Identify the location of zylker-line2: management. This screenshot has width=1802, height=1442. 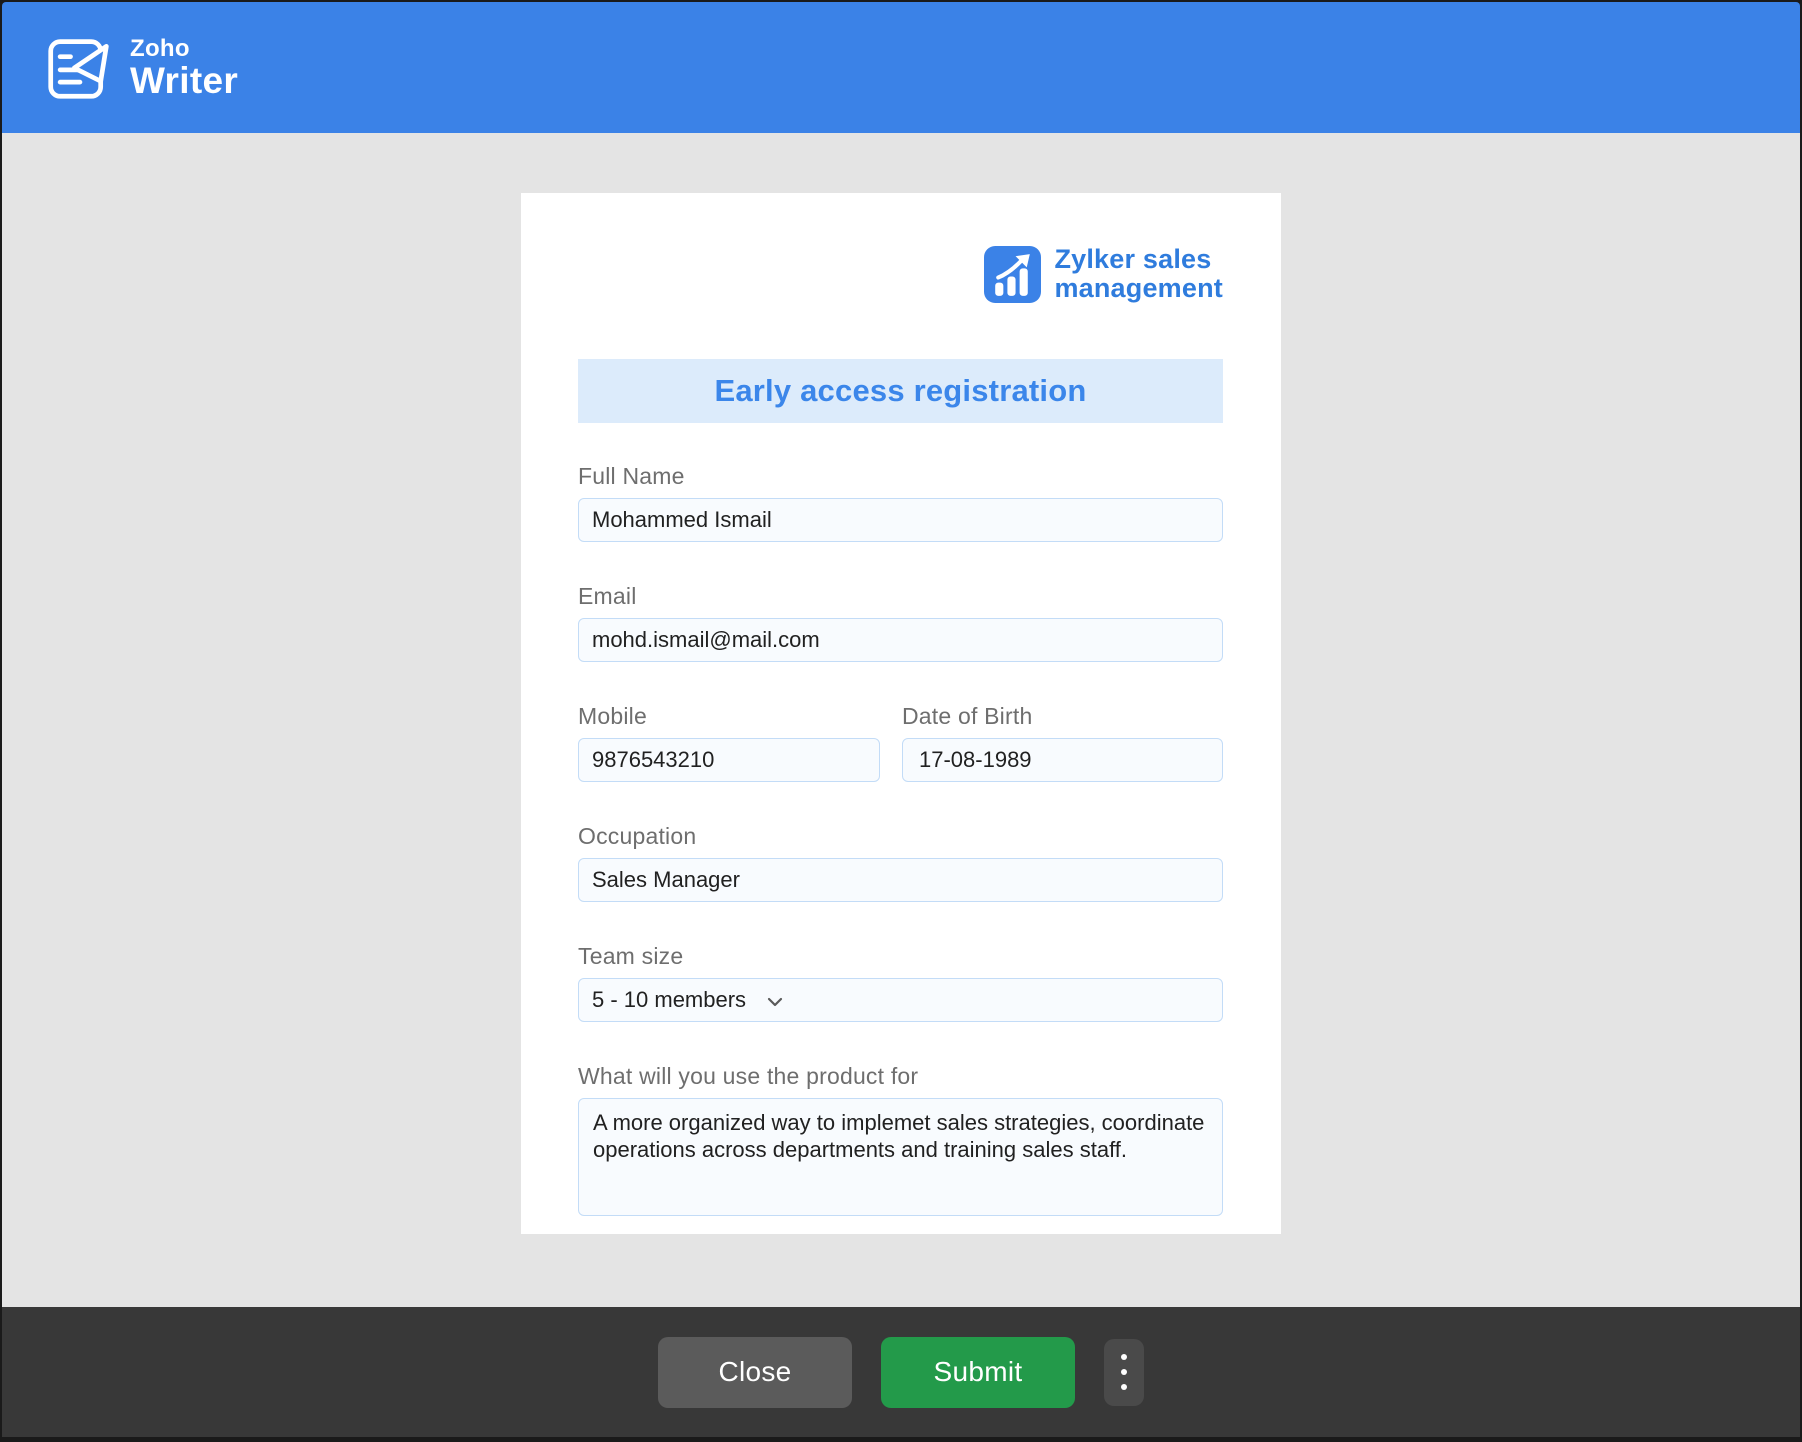
(1138, 288).